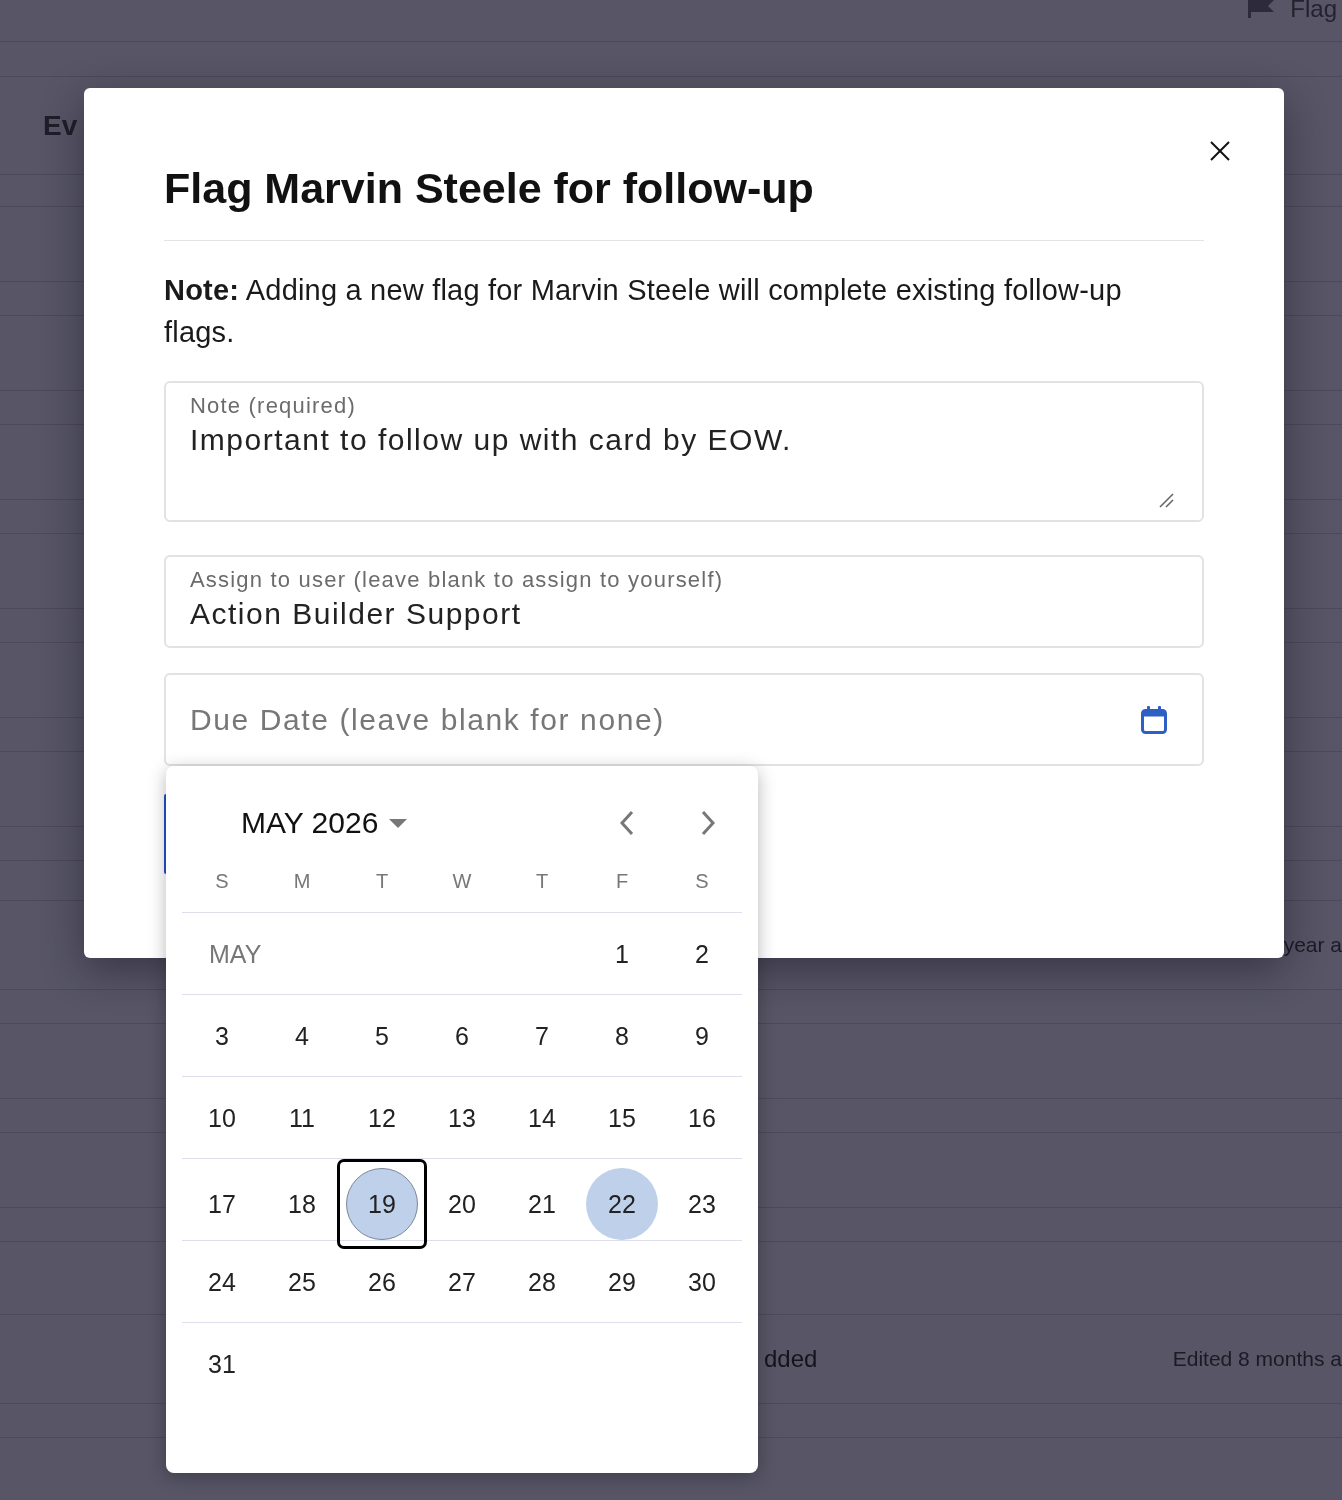 This screenshot has width=1342, height=1500. Describe the element at coordinates (1220, 151) in the screenshot. I see `close-icon` at that location.